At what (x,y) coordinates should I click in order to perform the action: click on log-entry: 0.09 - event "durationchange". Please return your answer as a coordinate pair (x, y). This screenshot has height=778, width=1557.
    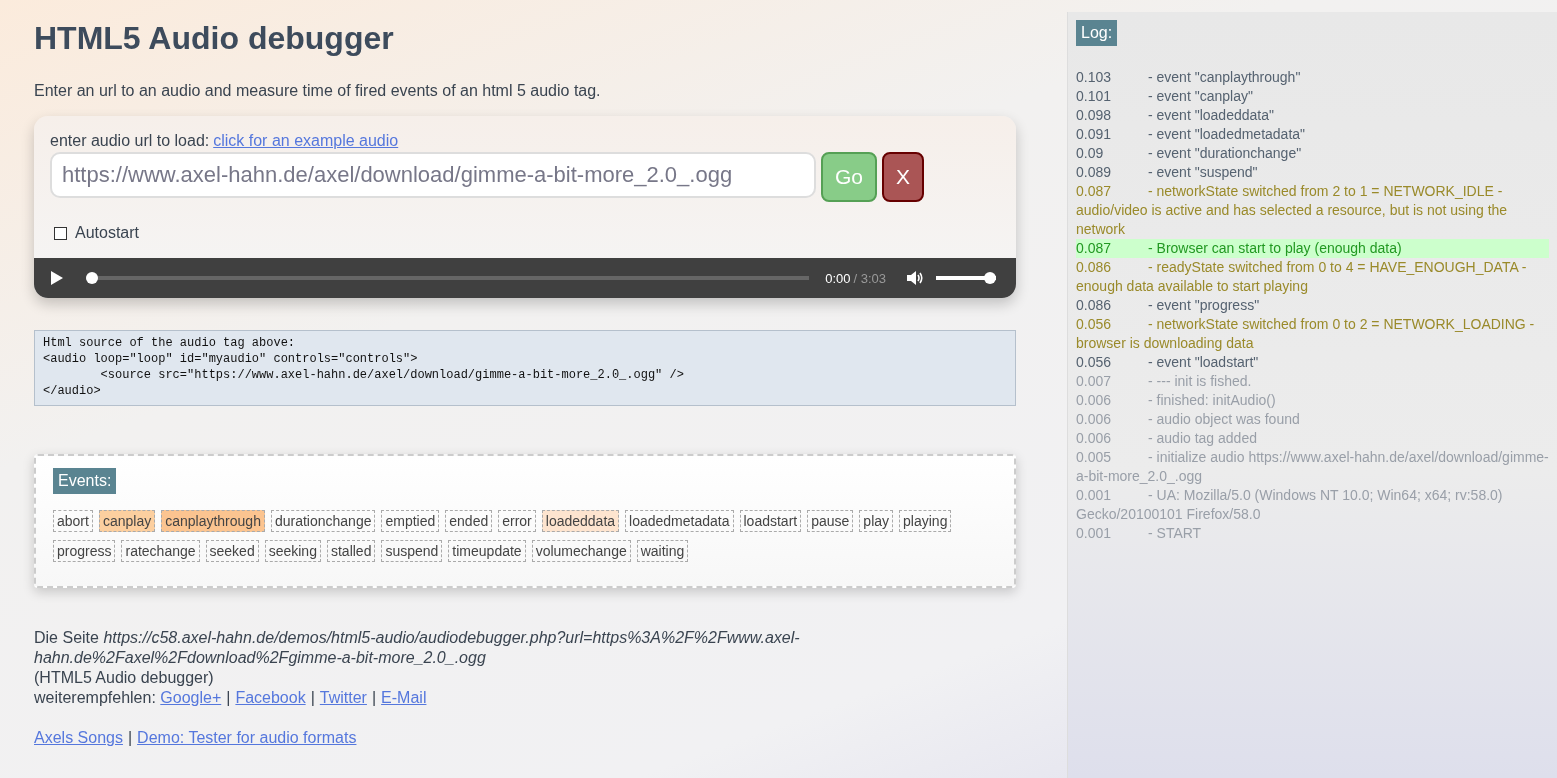
    Looking at the image, I should click on (1189, 153).